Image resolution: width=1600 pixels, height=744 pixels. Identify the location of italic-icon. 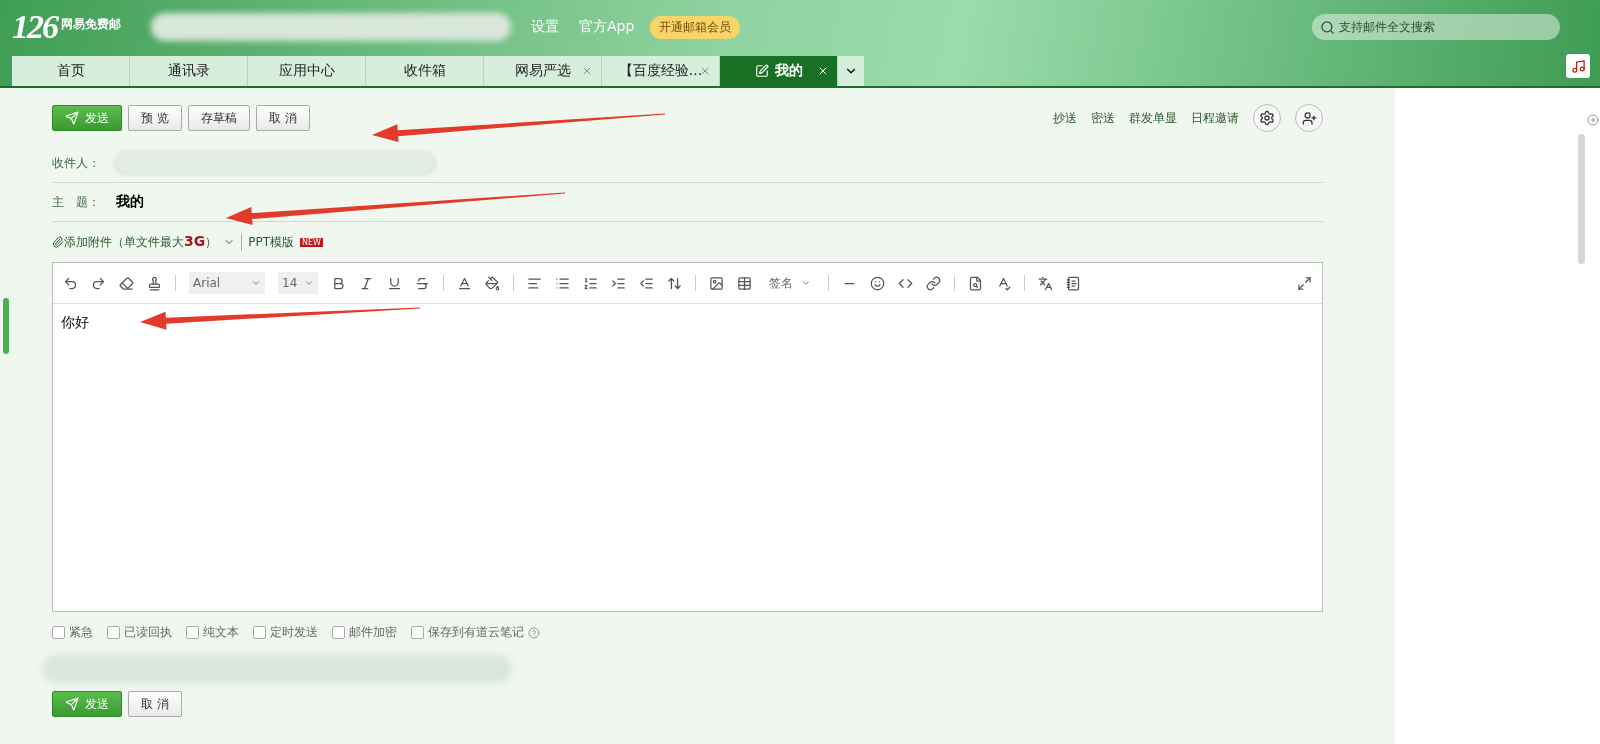
(366, 283).